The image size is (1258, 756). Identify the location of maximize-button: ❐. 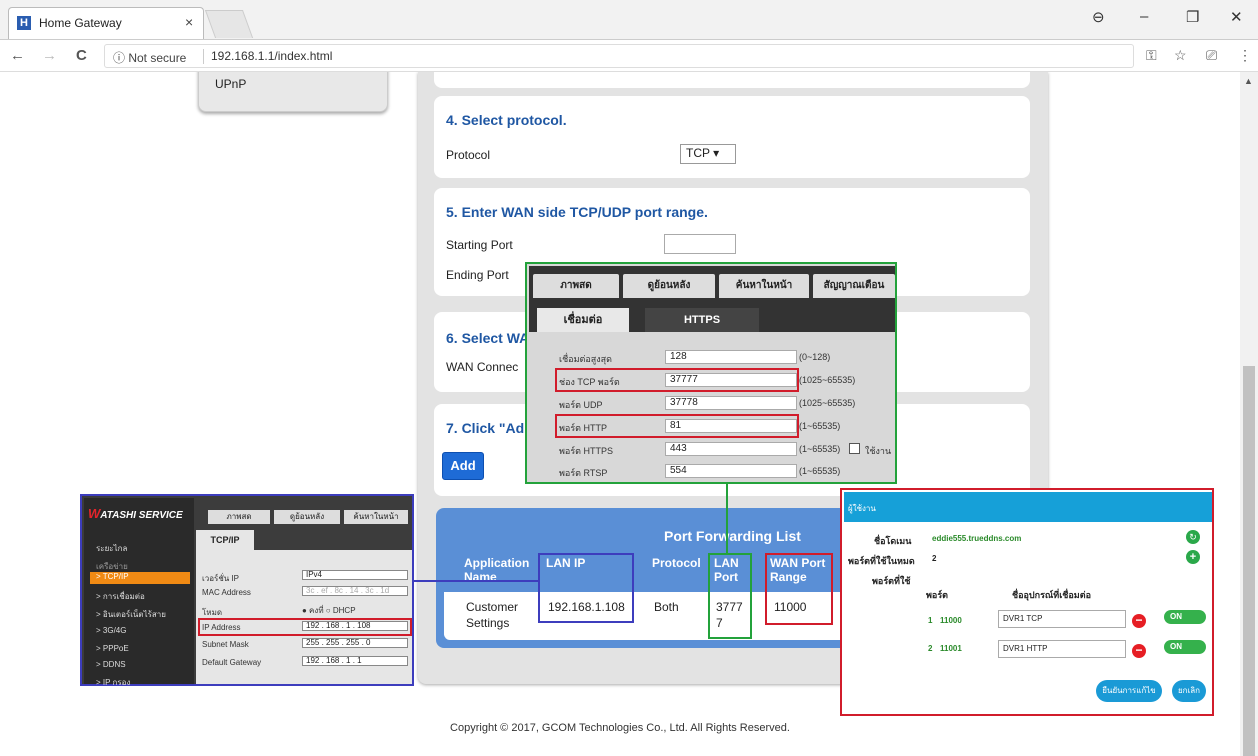
(1192, 17).